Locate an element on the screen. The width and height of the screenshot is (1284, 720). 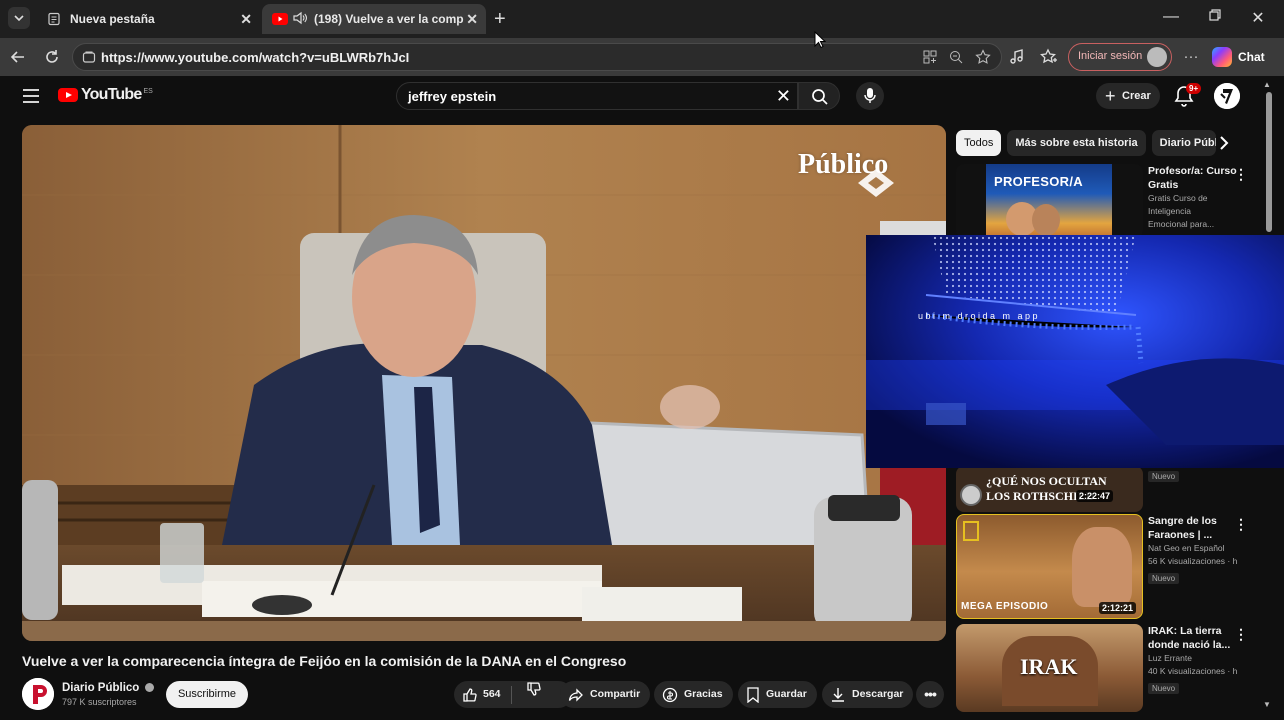
tab-list-button is located at coordinates (19, 18).